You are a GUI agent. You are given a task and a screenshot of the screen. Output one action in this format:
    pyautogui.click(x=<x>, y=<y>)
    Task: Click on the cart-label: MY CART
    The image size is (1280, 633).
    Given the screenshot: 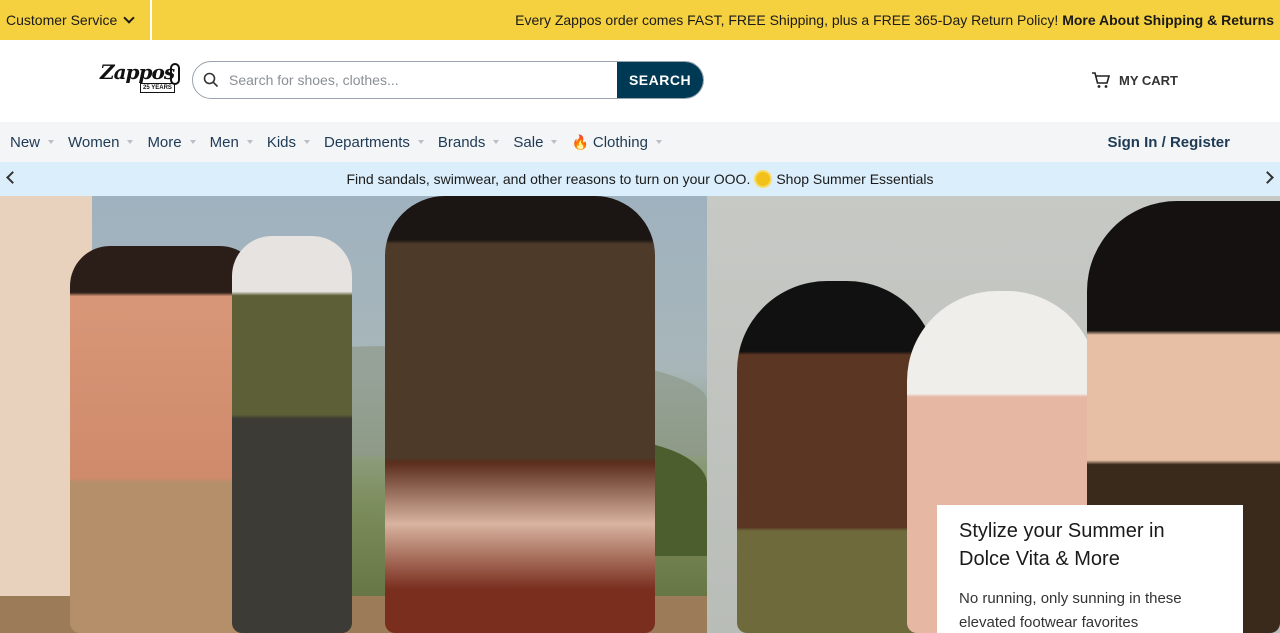 What is the action you would take?
    pyautogui.click(x=1148, y=80)
    